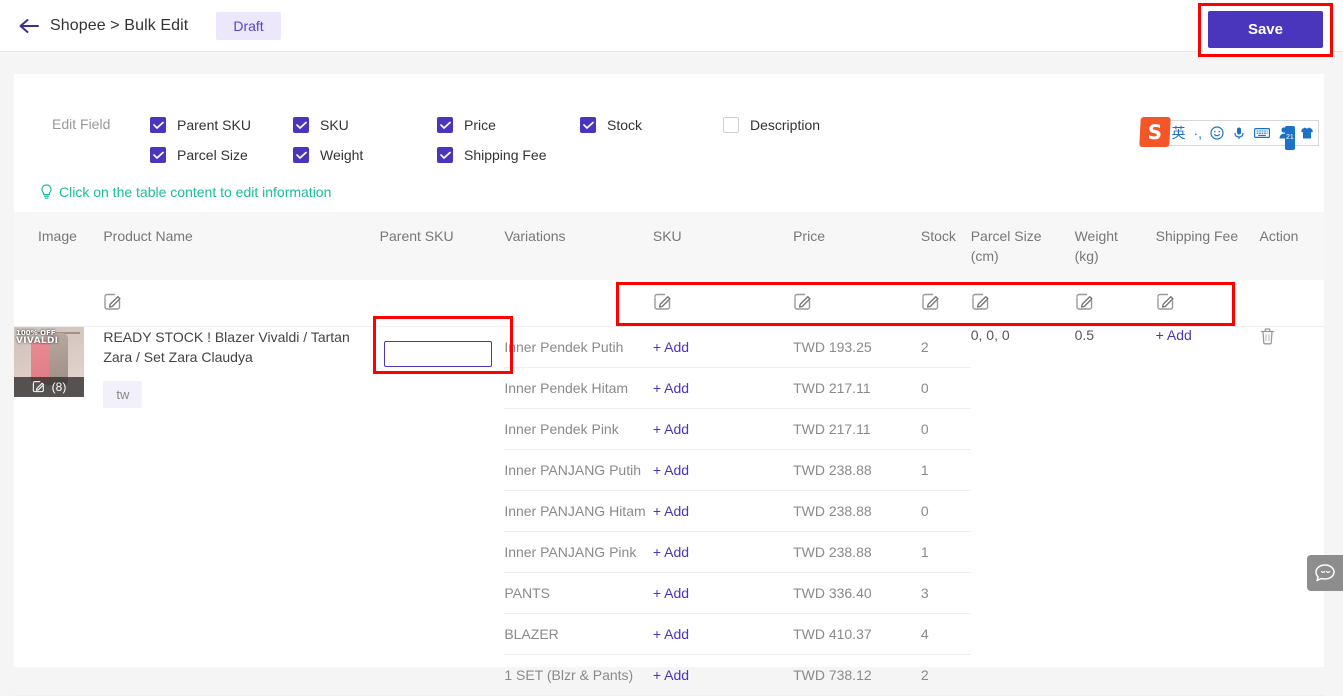  I want to click on product-region-tag: tw, so click(123, 394).